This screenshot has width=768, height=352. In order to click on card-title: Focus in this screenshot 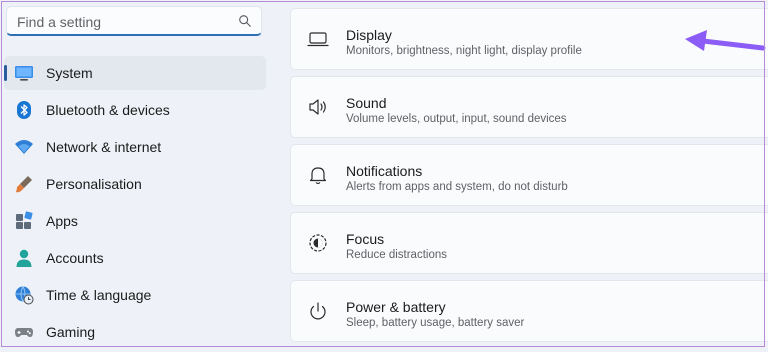, I will do `click(365, 239)`.